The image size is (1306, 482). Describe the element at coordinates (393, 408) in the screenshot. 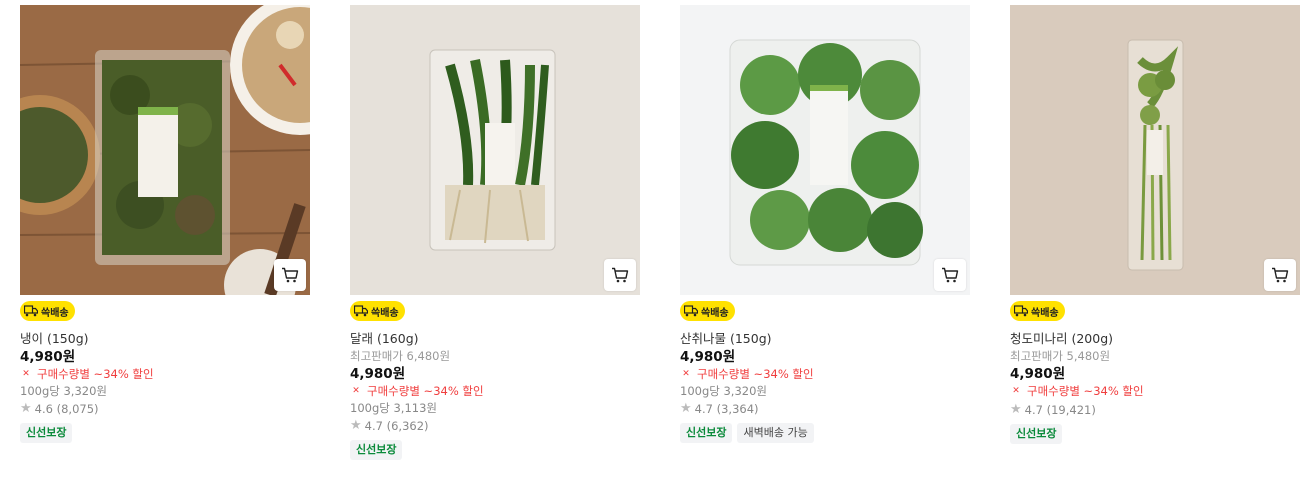

I see `unit-price: 100g당 3,113원` at that location.